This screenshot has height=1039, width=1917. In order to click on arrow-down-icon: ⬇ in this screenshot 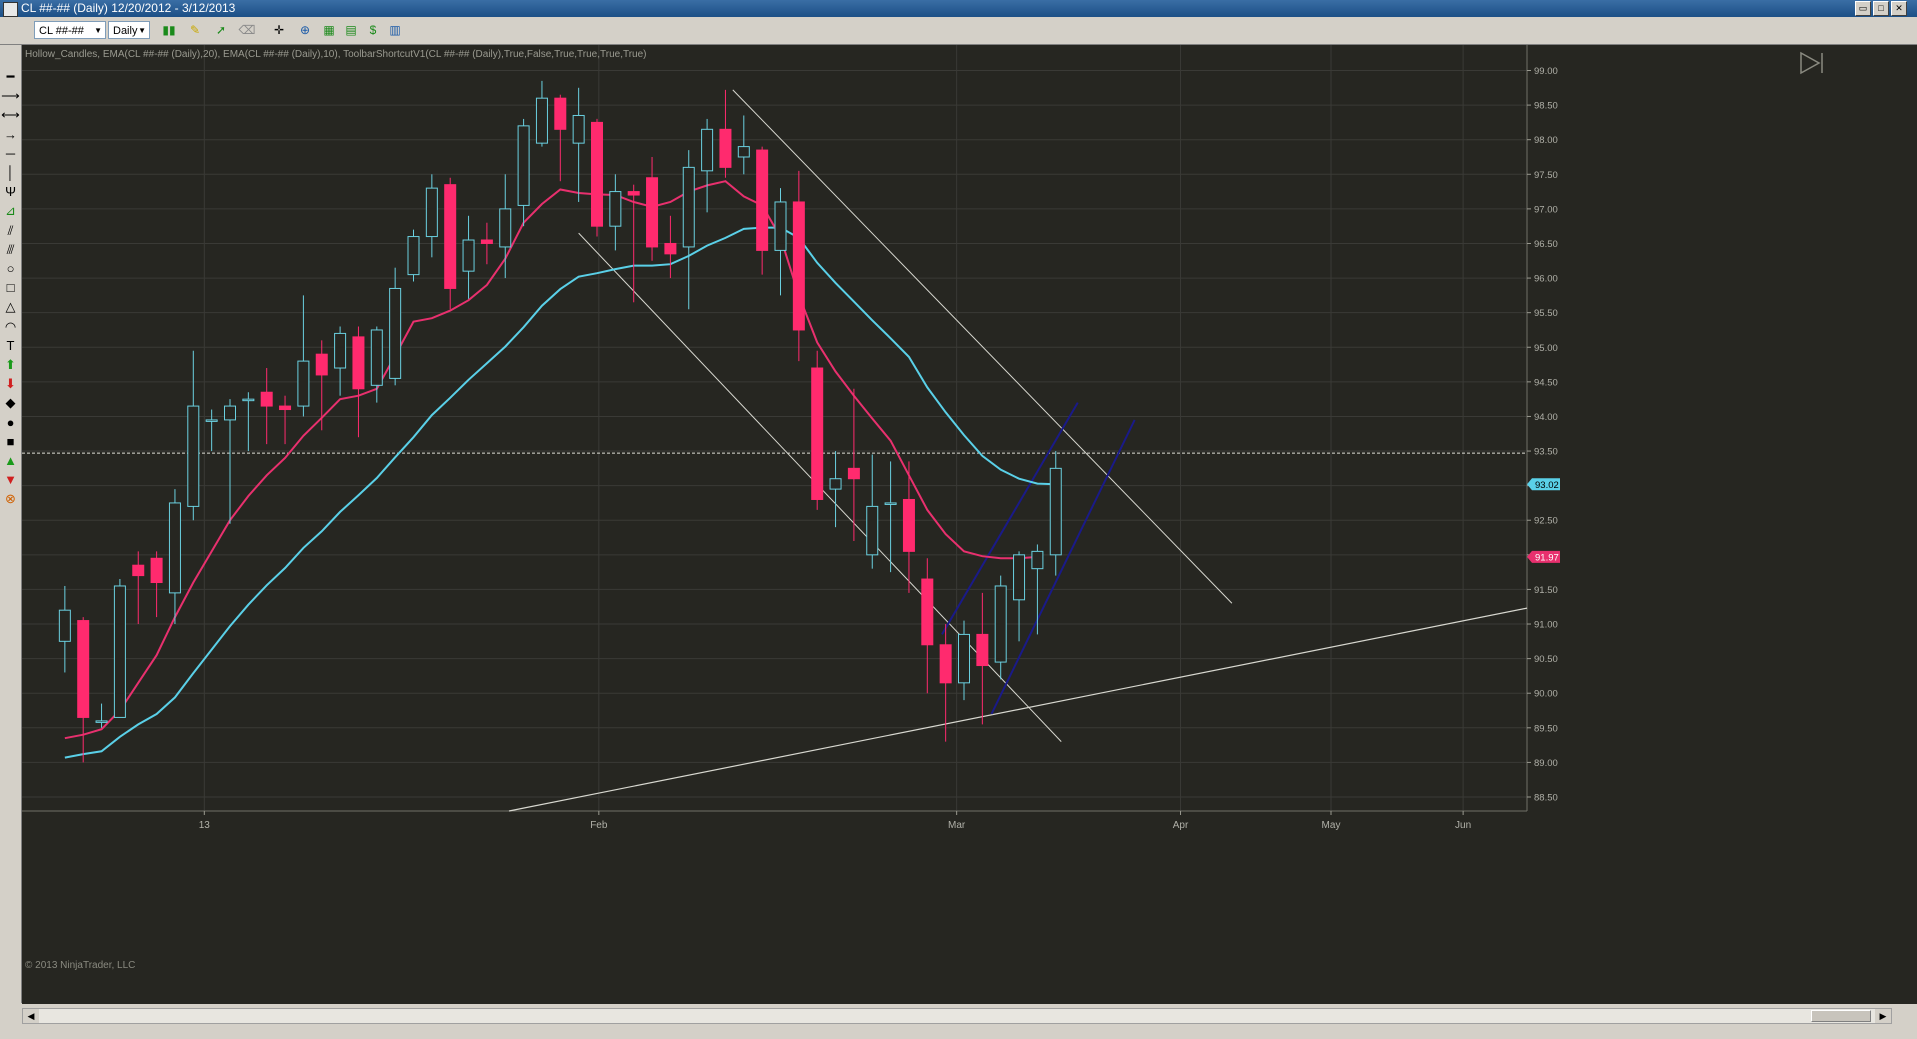, I will do `click(10, 383)`.